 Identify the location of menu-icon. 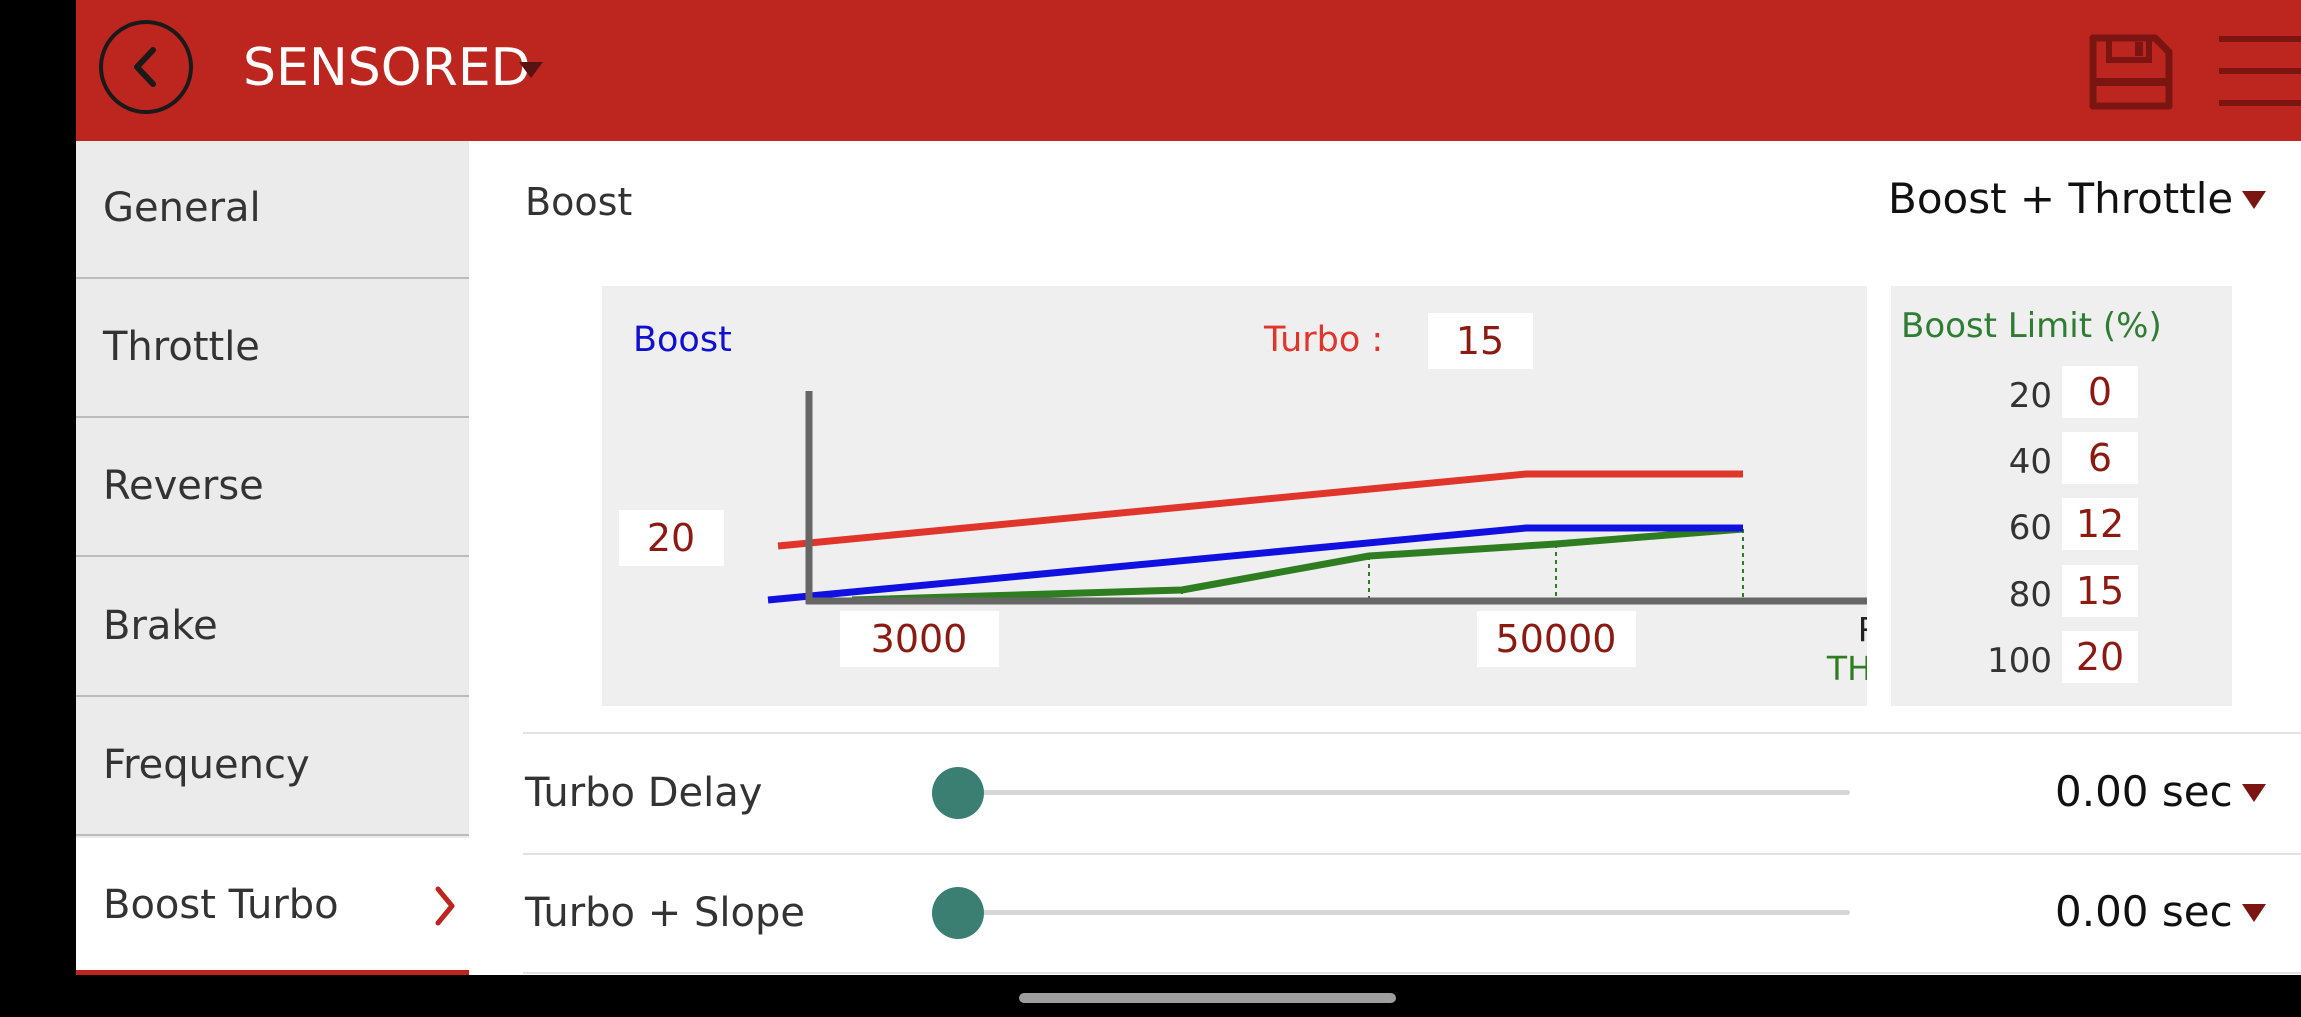
(2260, 71).